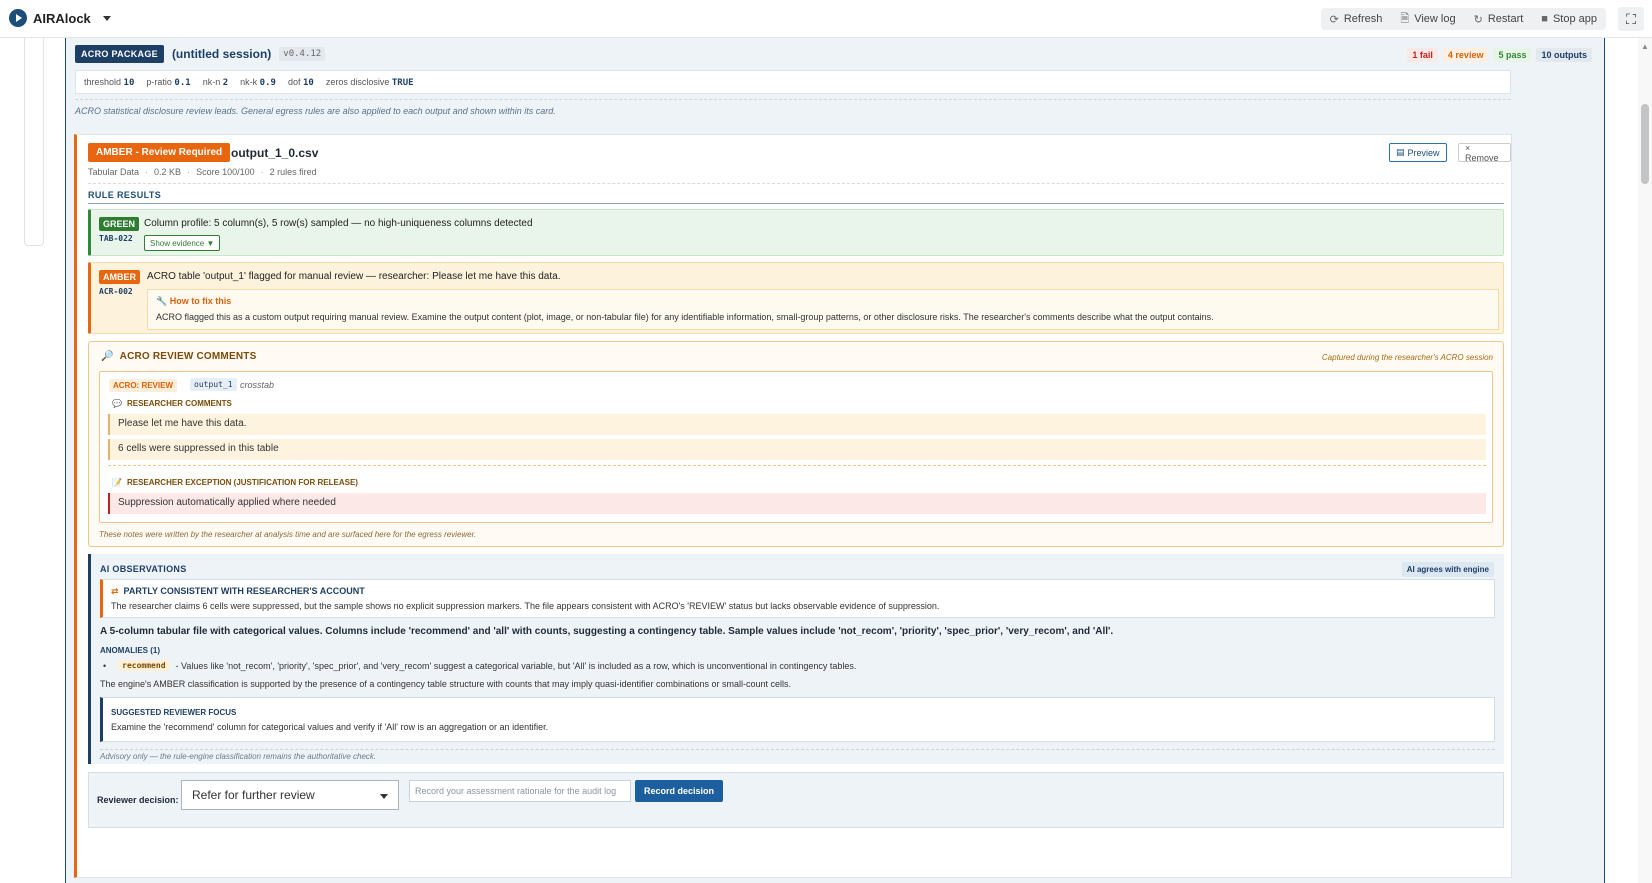 This screenshot has width=1652, height=883. Describe the element at coordinates (221, 54) in the screenshot. I see `session-title: (untitled session)` at that location.